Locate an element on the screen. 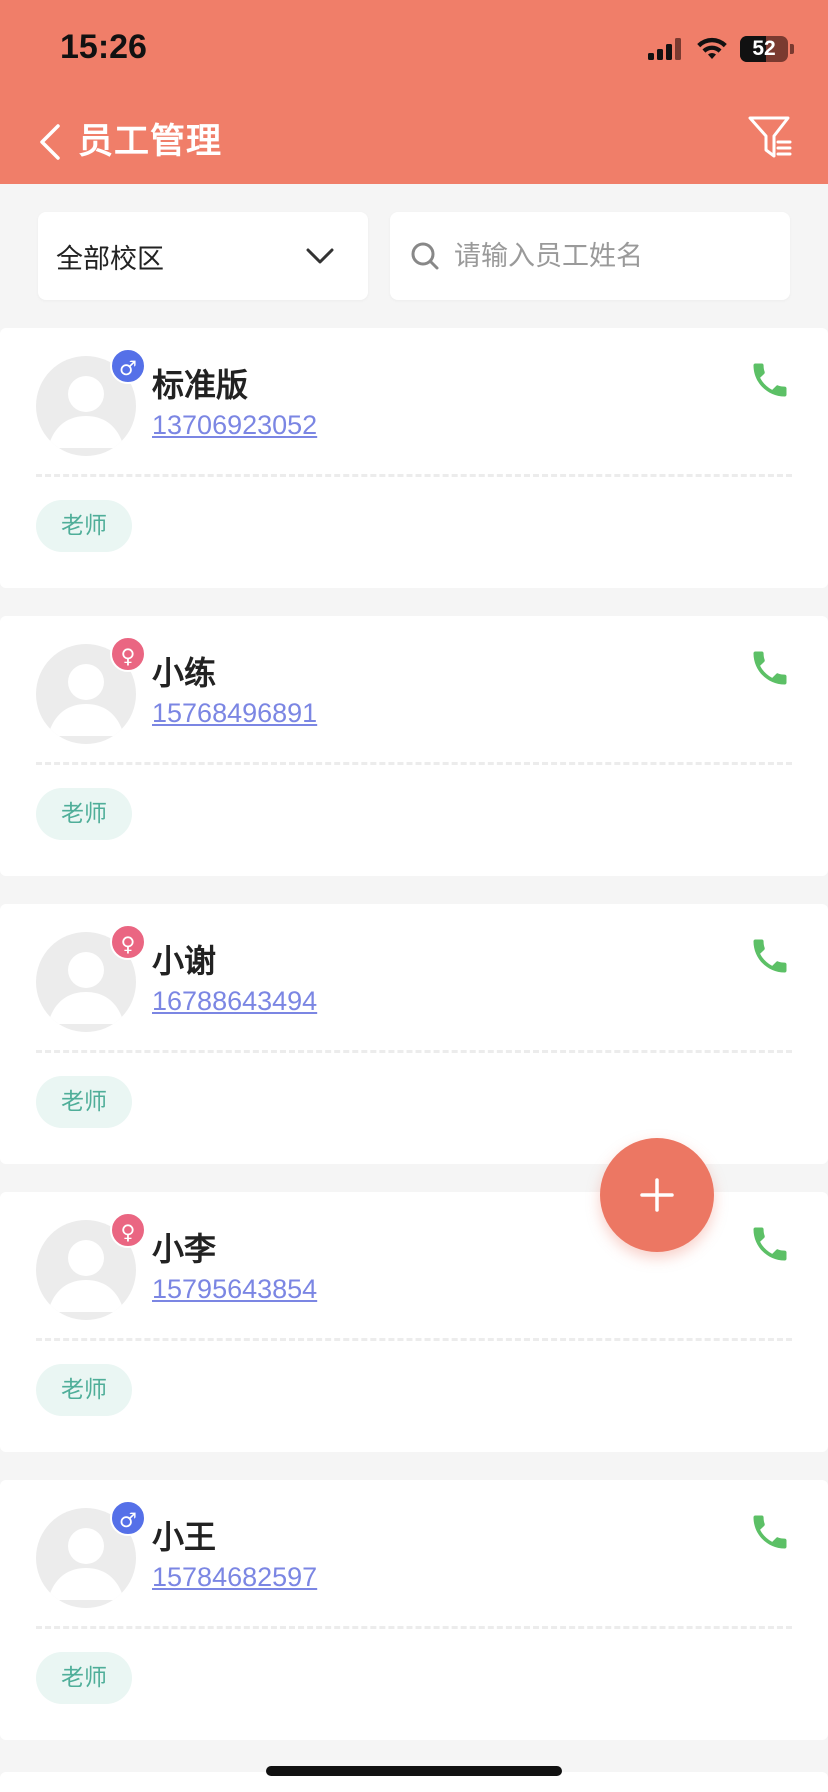 Image resolution: width=828 pixels, height=1792 pixels. cellular-signal-icon is located at coordinates (664, 49).